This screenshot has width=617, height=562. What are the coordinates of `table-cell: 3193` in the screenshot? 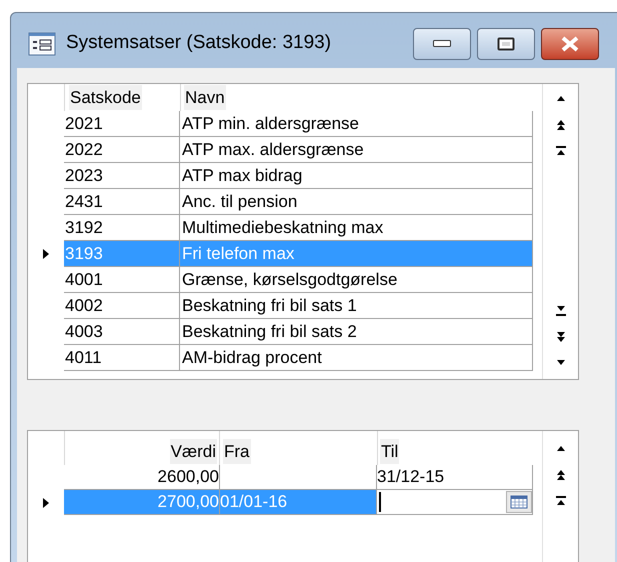 It's located at (122, 253).